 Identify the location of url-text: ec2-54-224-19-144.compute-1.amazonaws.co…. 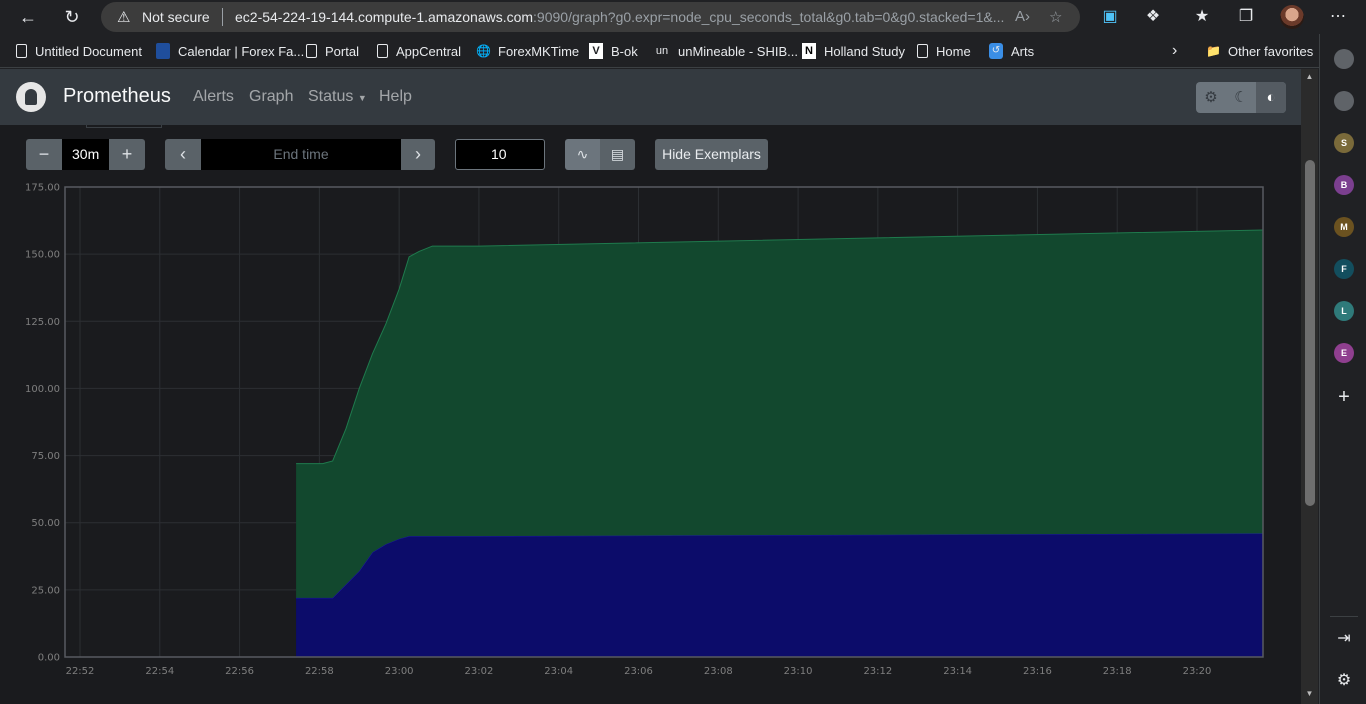
(620, 17).